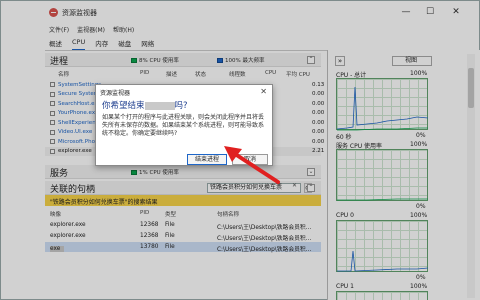  What do you see at coordinates (207, 159) in the screenshot?
I see `end-process-button: 结束进程` at bounding box center [207, 159].